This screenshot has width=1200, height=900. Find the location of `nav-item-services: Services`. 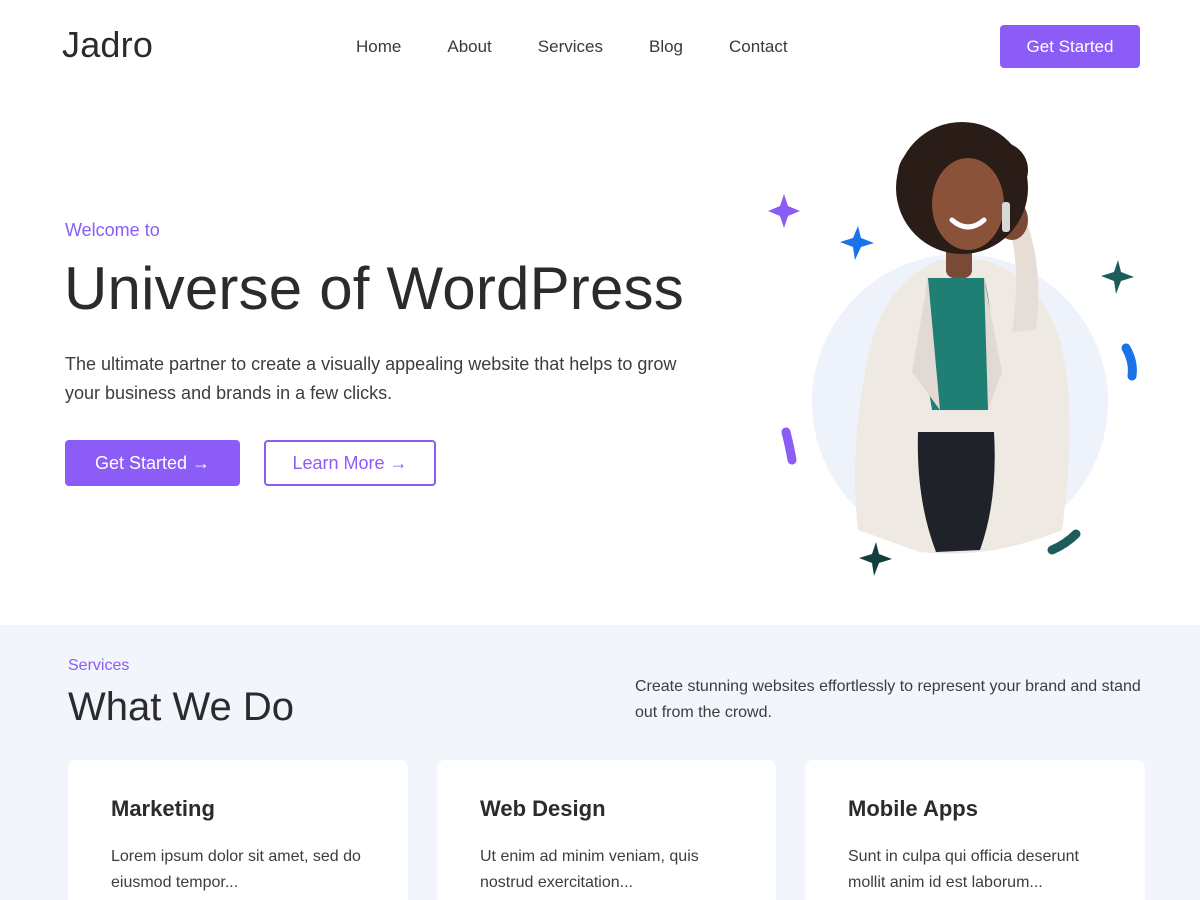

nav-item-services: Services is located at coordinates (570, 47).